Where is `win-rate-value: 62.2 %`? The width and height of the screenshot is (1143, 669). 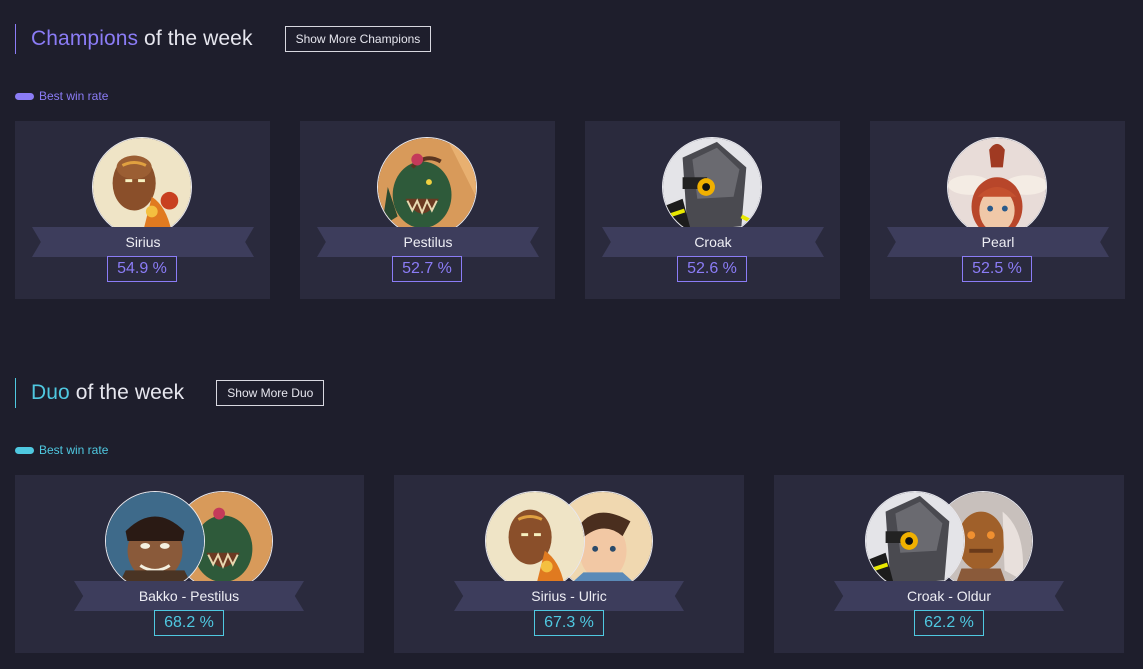
win-rate-value: 62.2 % is located at coordinates (949, 623).